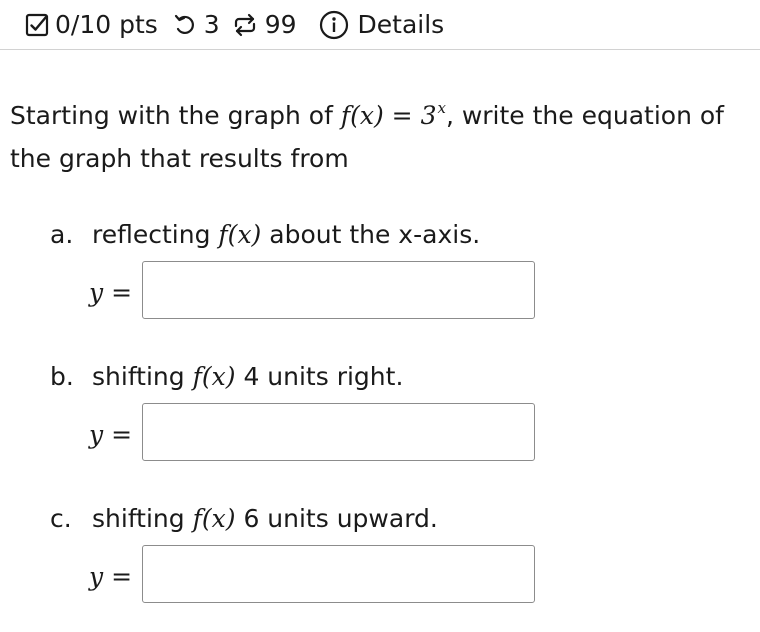 Image resolution: width=760 pixels, height=632 pixels. I want to click on points-score: 0/10 pts, so click(106, 24).